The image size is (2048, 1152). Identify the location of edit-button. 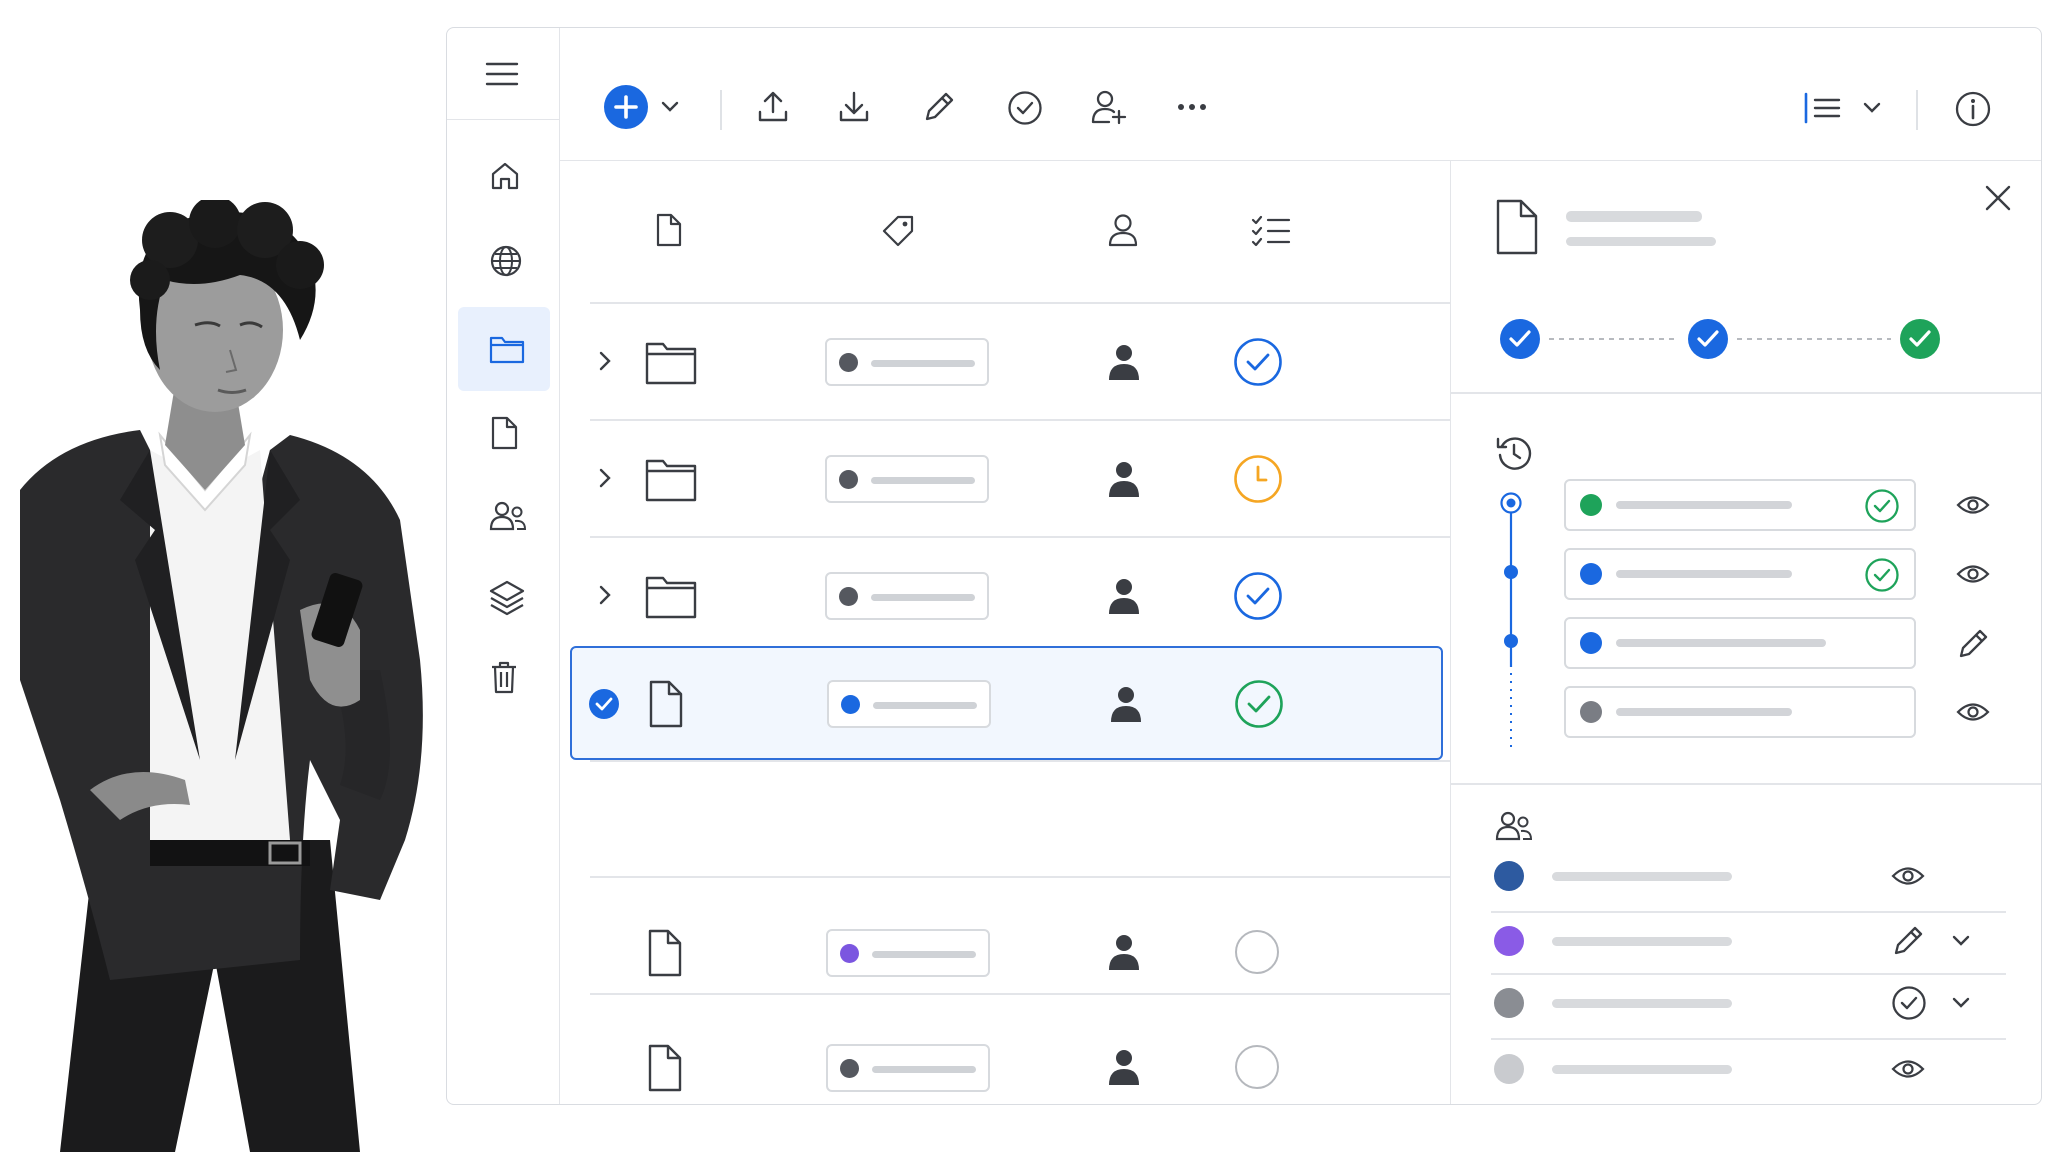
(939, 107).